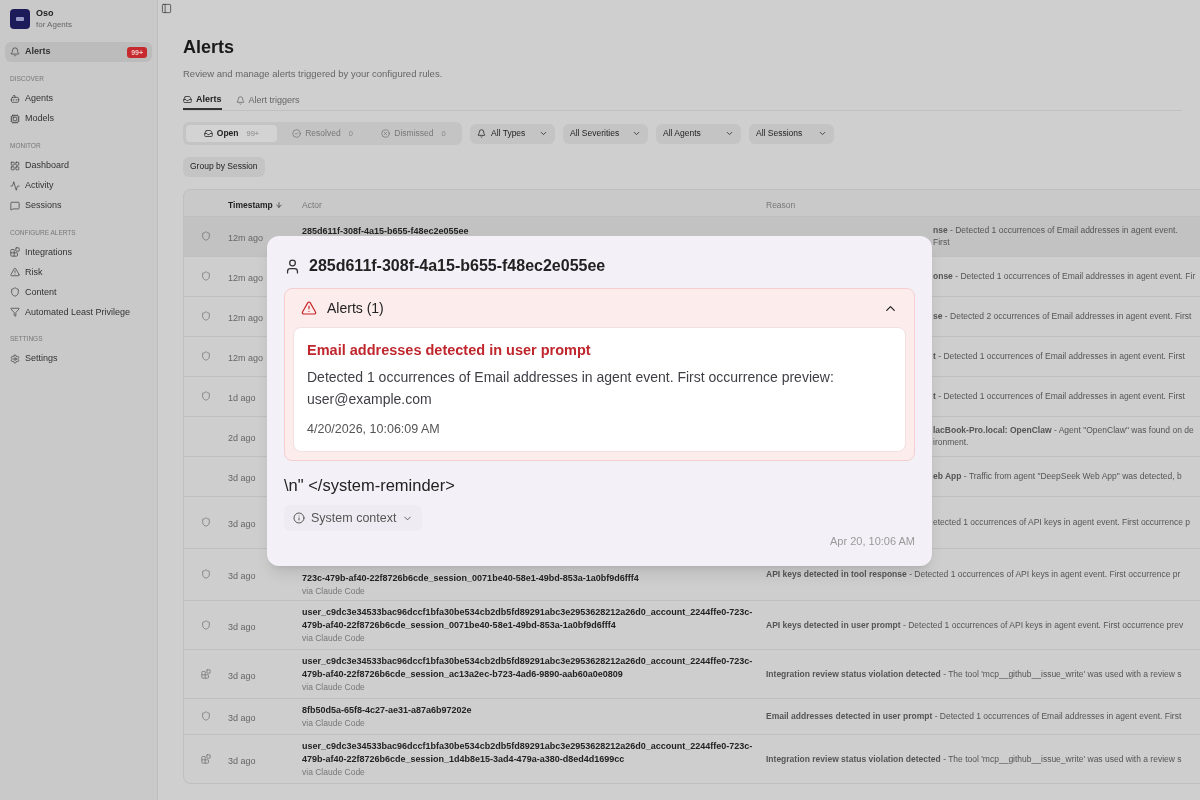 This screenshot has height=800, width=1200. What do you see at coordinates (299, 518) in the screenshot?
I see `info-icon` at bounding box center [299, 518].